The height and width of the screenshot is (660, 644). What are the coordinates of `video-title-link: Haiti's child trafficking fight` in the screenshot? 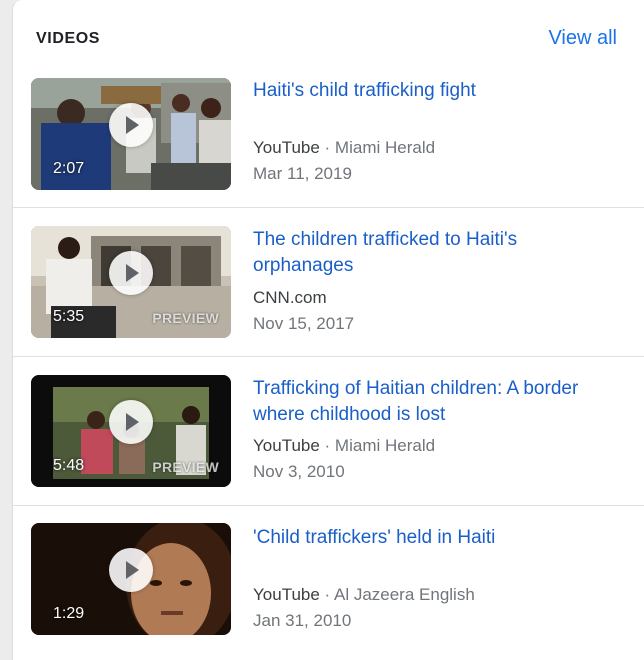 It's located at (443, 91).